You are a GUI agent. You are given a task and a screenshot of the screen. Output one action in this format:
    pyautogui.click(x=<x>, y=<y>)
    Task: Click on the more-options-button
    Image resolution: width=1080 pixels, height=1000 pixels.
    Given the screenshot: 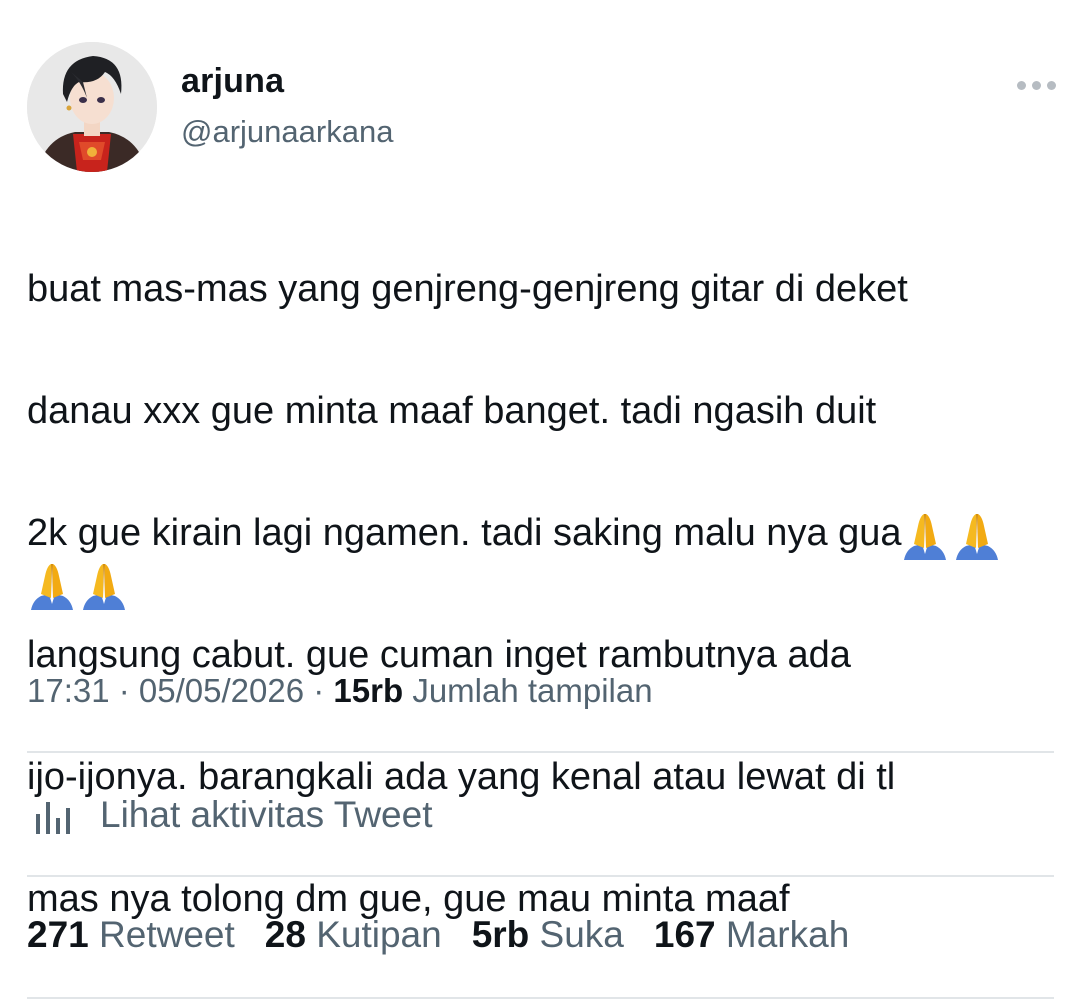 What is the action you would take?
    pyautogui.click(x=1036, y=85)
    